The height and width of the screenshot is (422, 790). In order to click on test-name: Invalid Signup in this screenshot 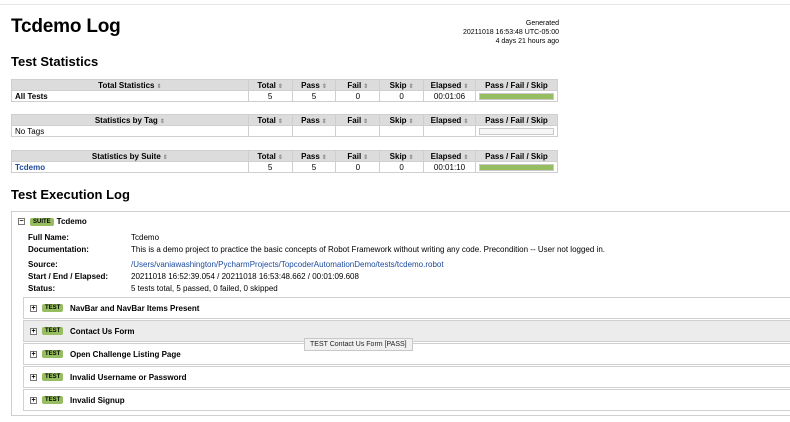, I will do `click(97, 400)`.